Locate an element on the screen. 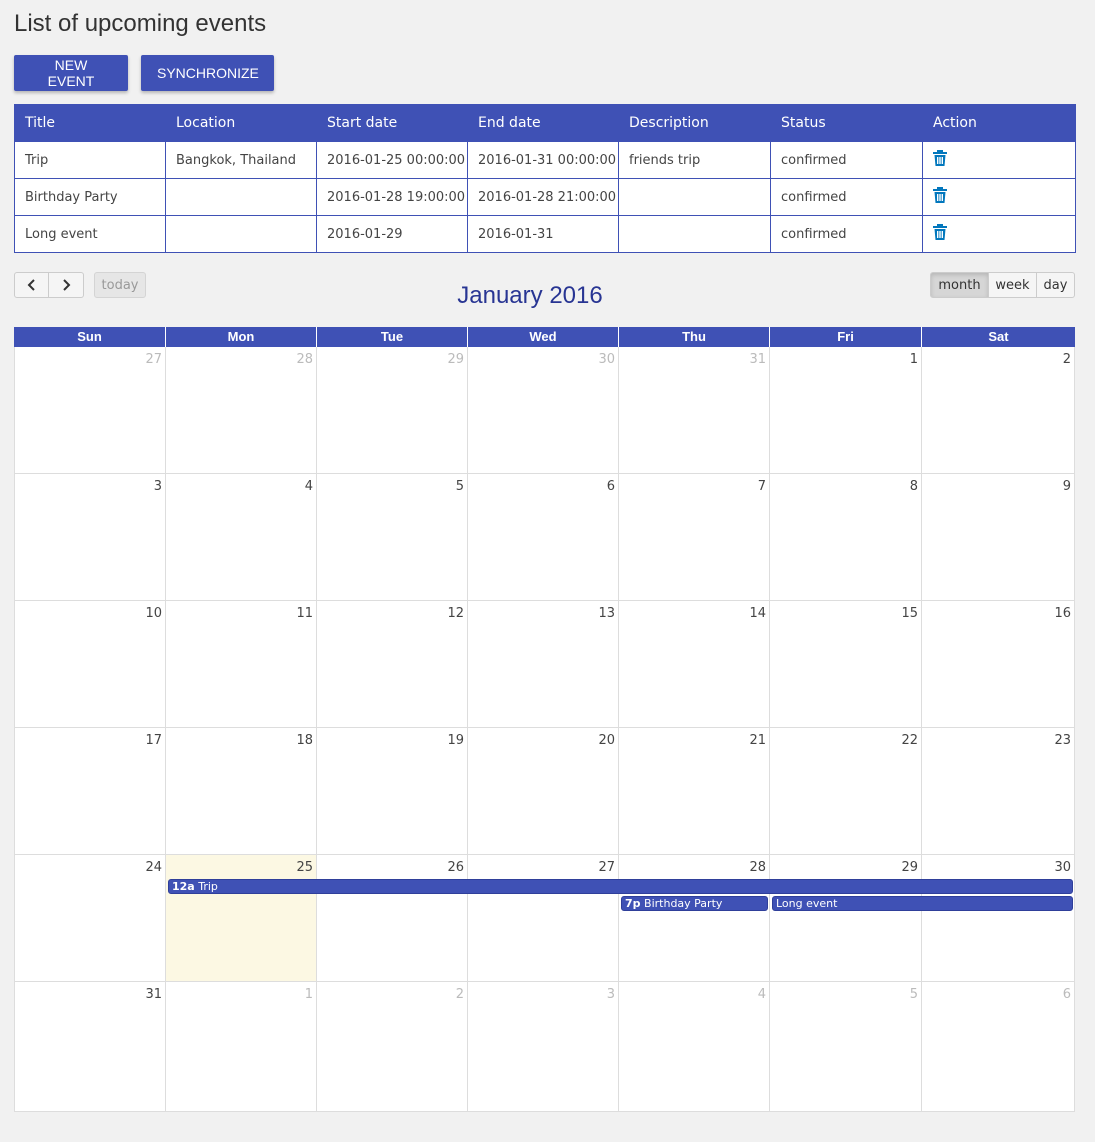 Image resolution: width=1095 pixels, height=1142 pixels. page-title: List of upcoming events is located at coordinates (140, 23).